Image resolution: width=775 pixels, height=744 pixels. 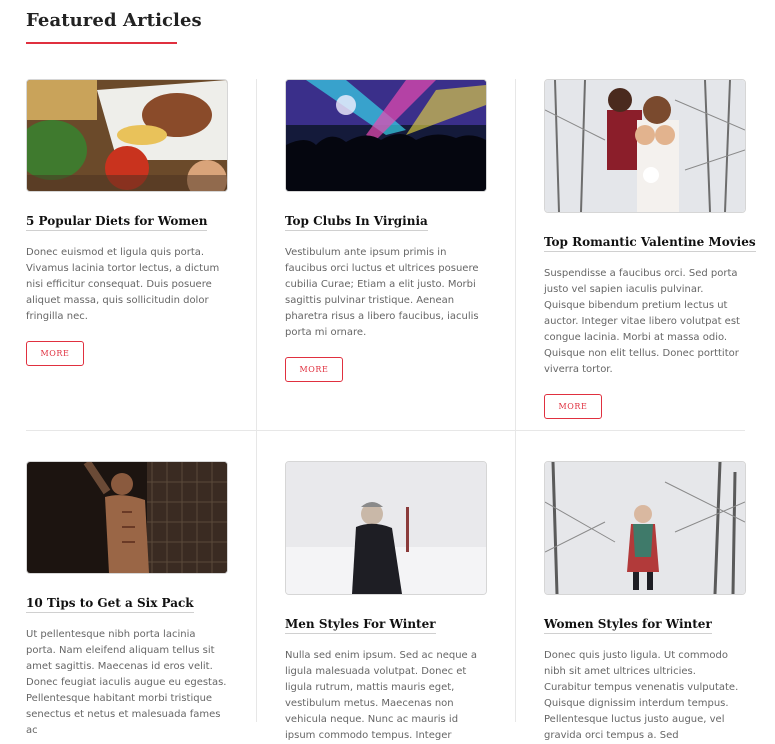 What do you see at coordinates (645, 146) in the screenshot?
I see `couple-snow-photo` at bounding box center [645, 146].